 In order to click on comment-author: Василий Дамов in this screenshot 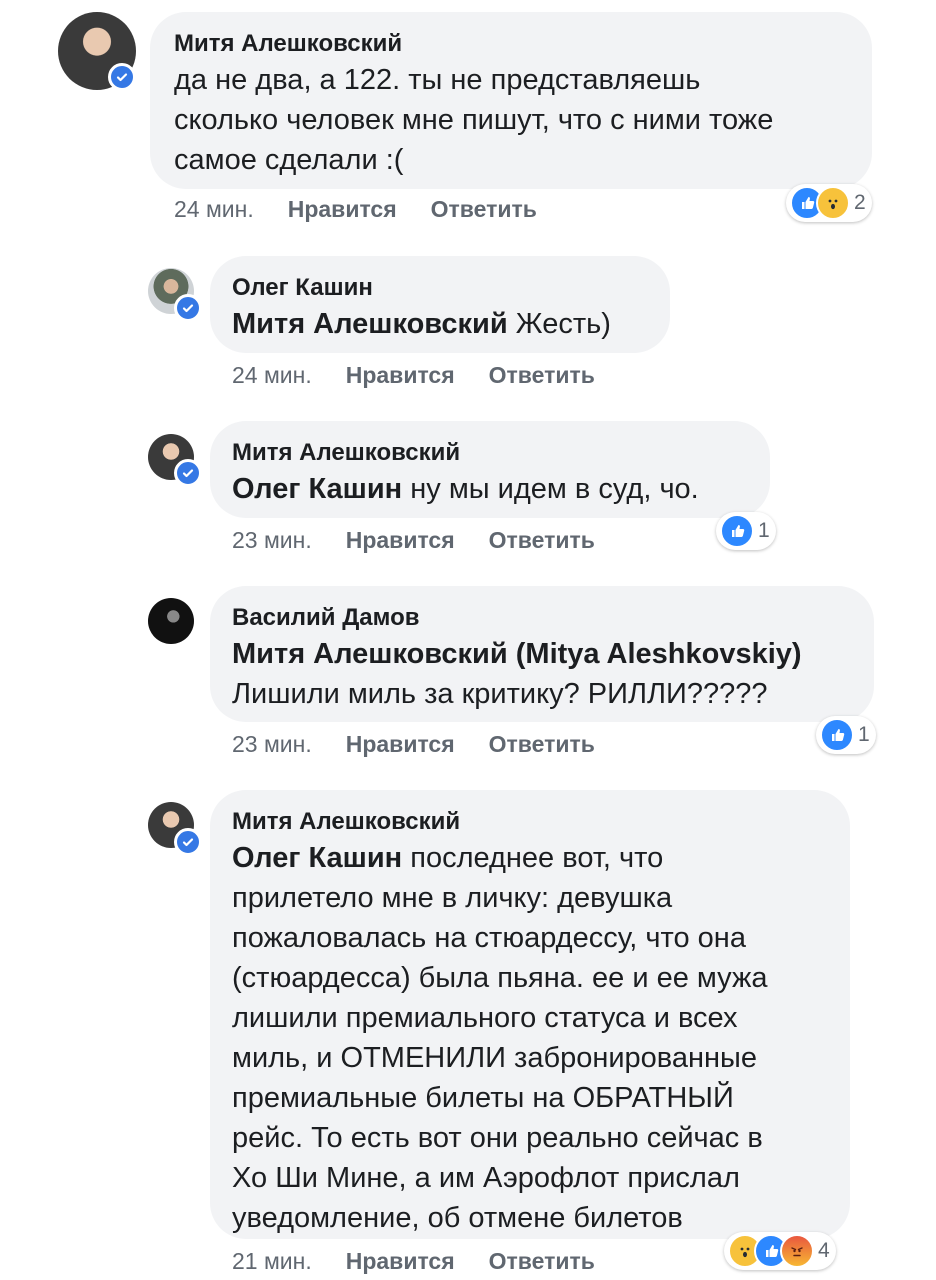, I will do `click(326, 618)`.